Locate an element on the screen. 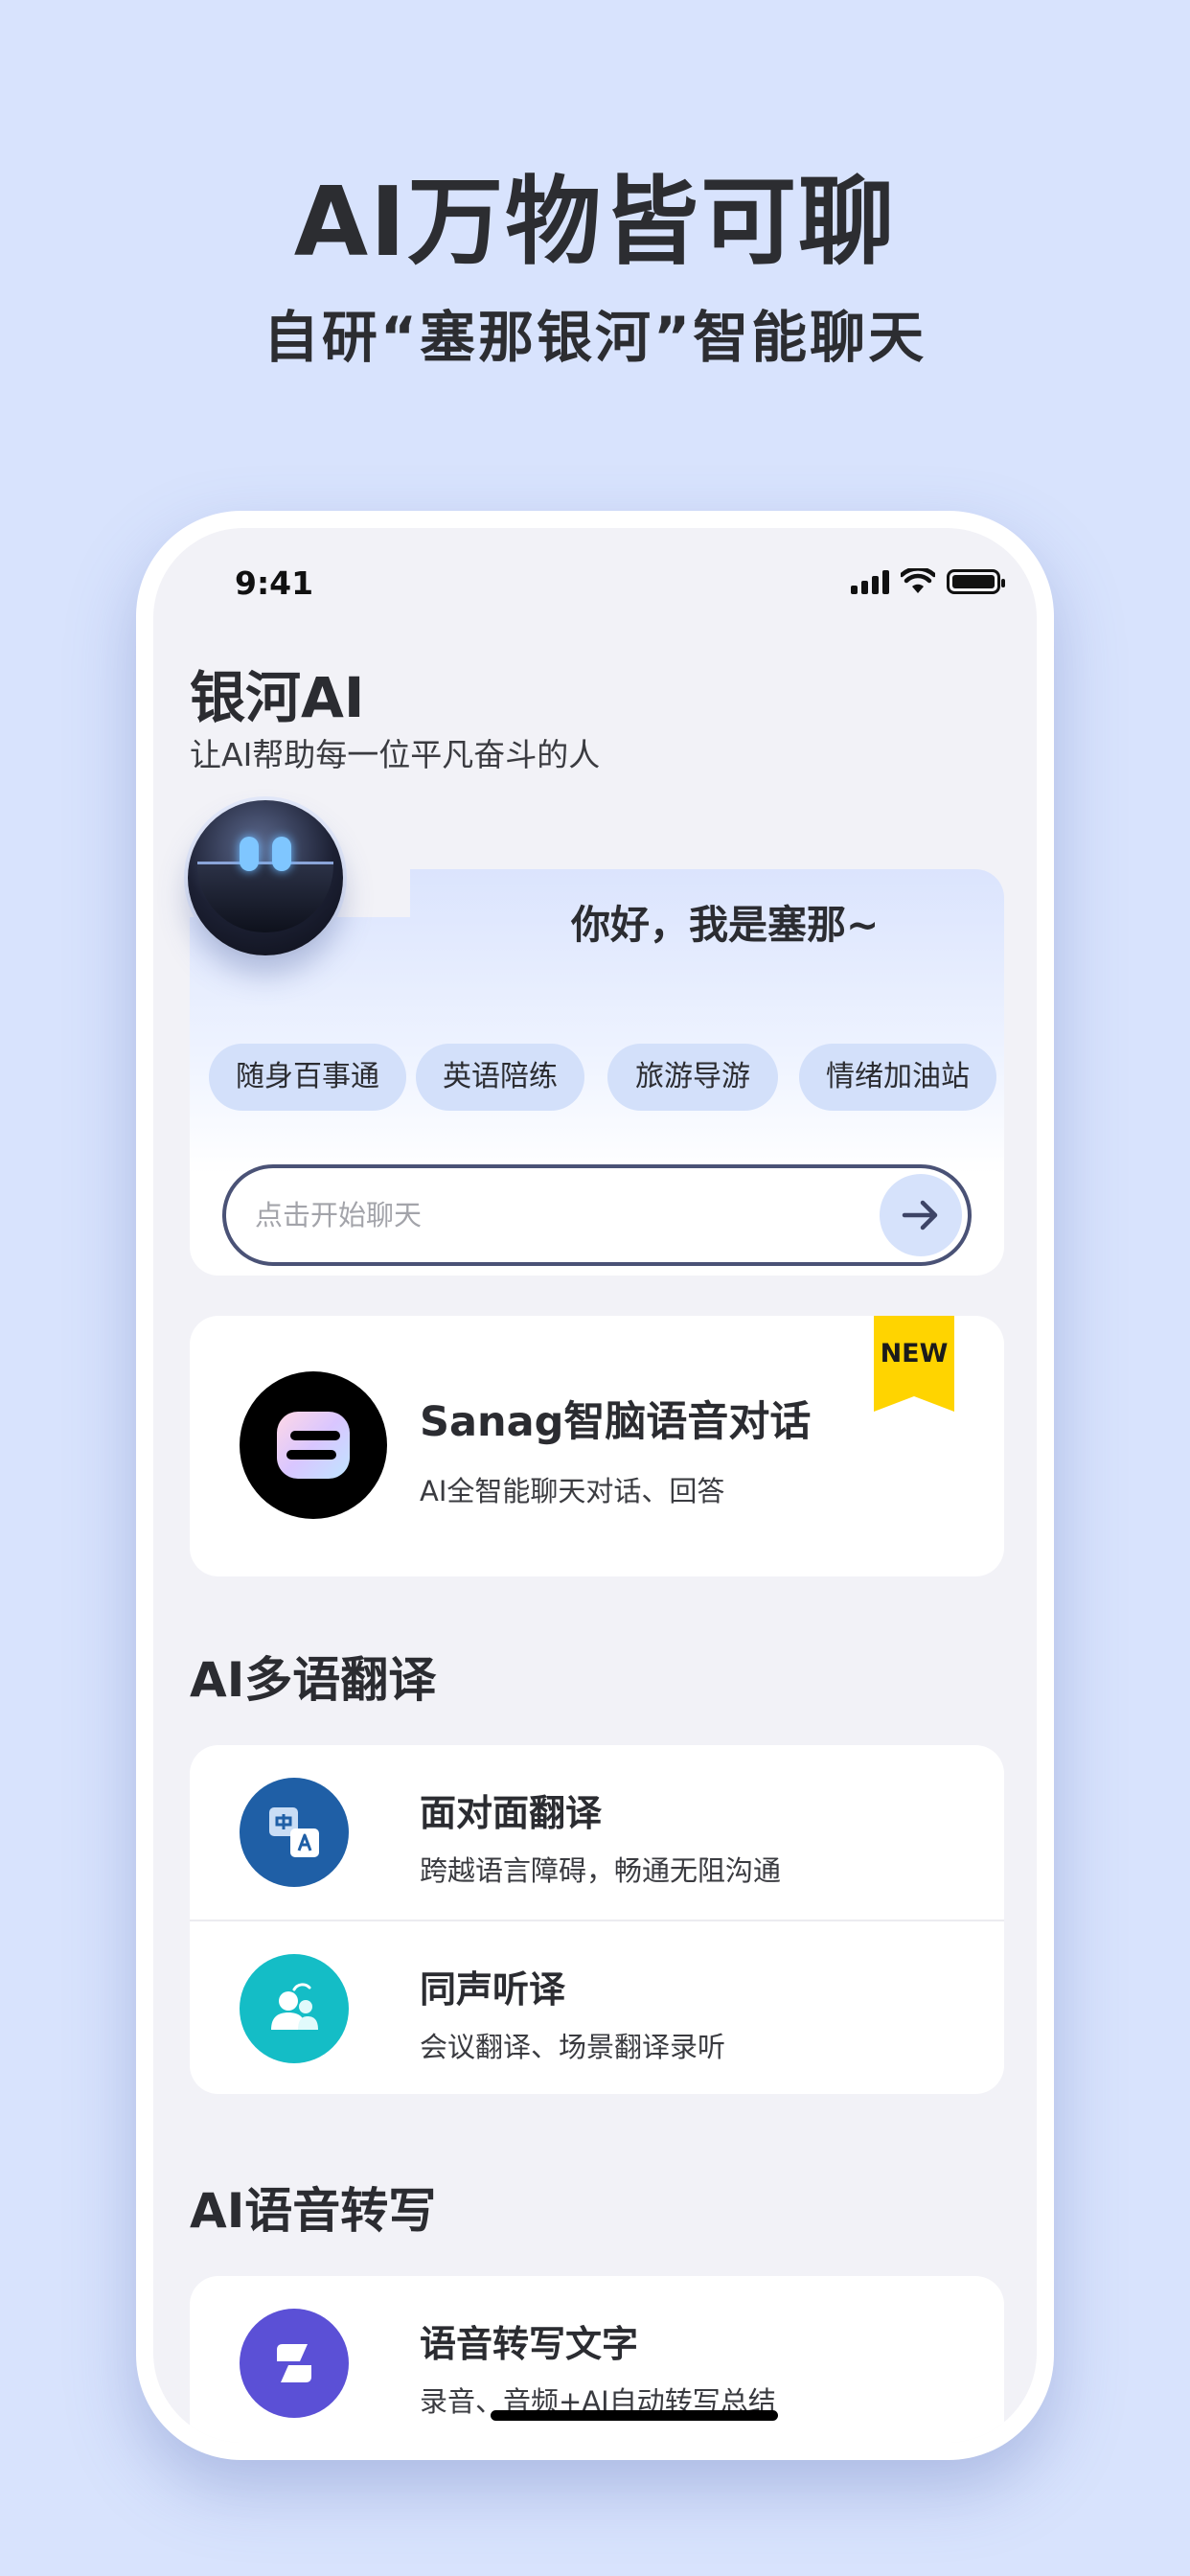 The height and width of the screenshot is (2576, 1190). item-title: 面对面翻译 is located at coordinates (512, 1813).